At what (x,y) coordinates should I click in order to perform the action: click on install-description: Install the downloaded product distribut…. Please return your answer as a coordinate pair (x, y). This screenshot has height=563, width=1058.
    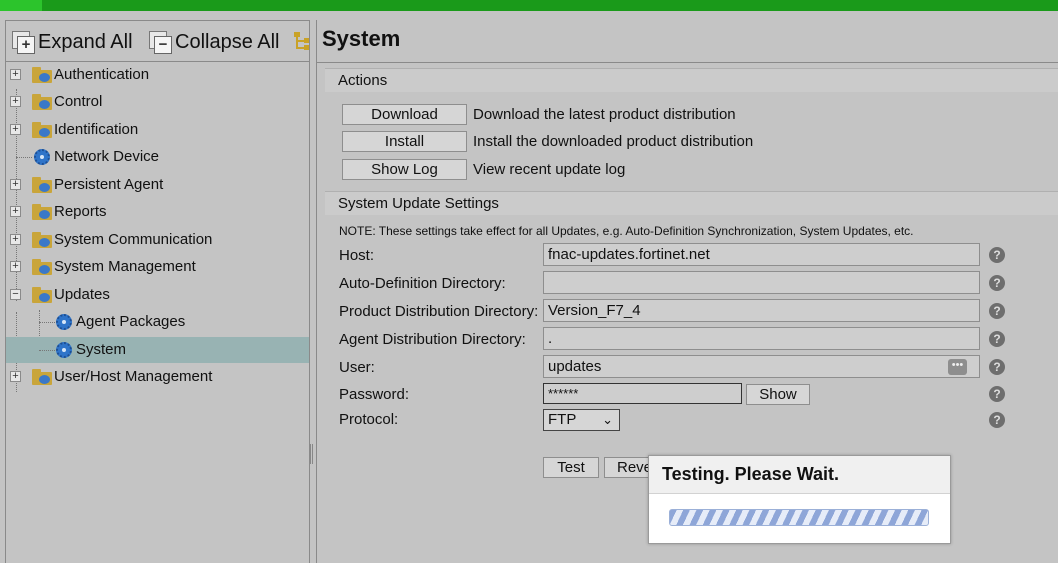
    Looking at the image, I should click on (613, 141).